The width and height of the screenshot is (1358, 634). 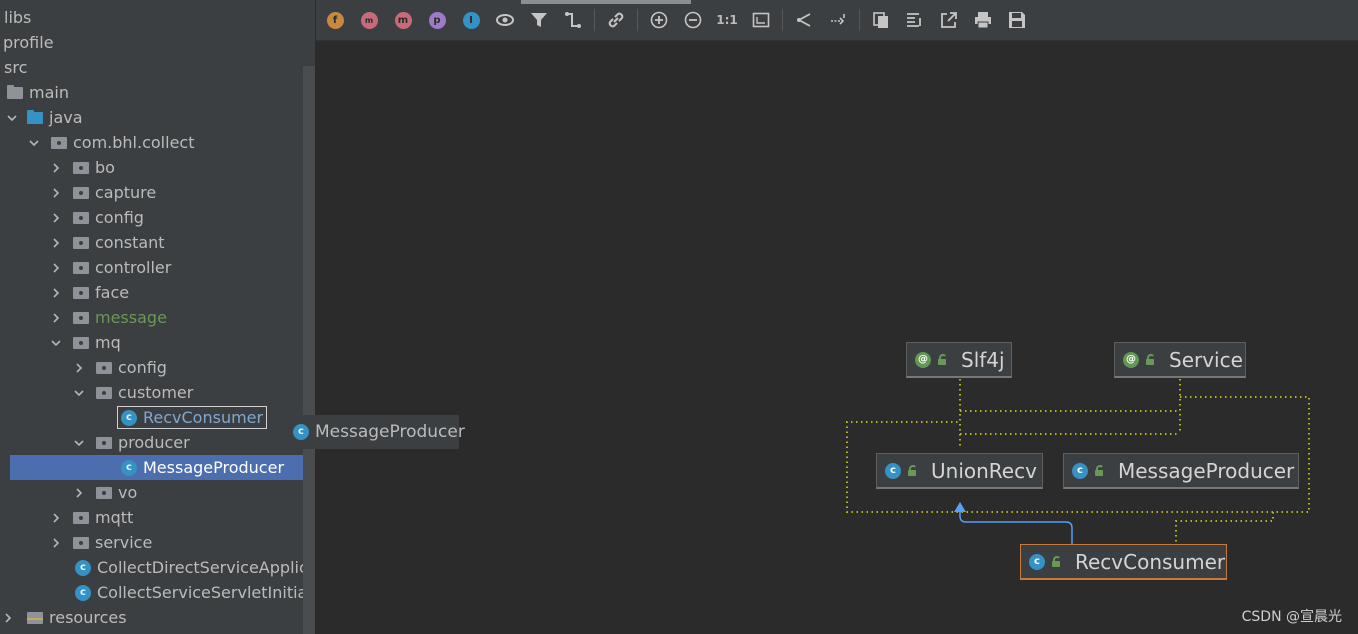 I want to click on tree-item-mq: mq, so click(x=157, y=342).